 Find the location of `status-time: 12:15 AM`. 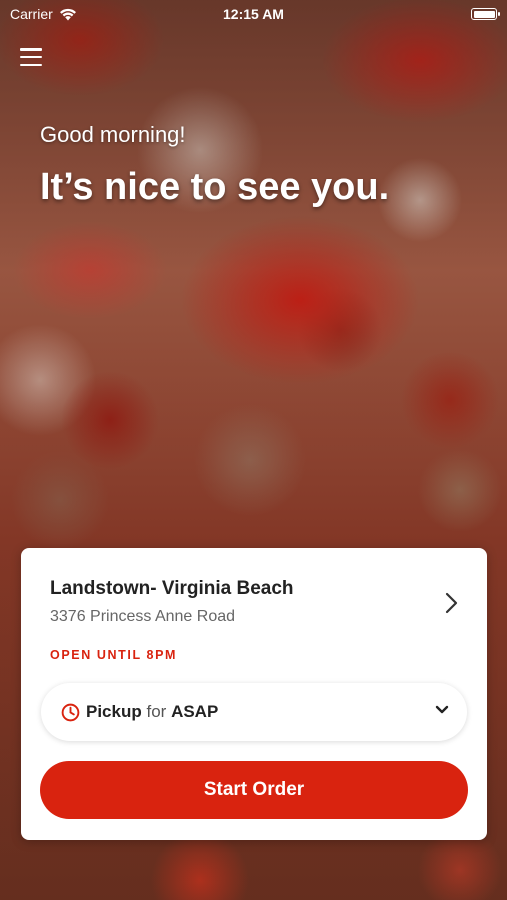

status-time: 12:15 AM is located at coordinates (253, 14).